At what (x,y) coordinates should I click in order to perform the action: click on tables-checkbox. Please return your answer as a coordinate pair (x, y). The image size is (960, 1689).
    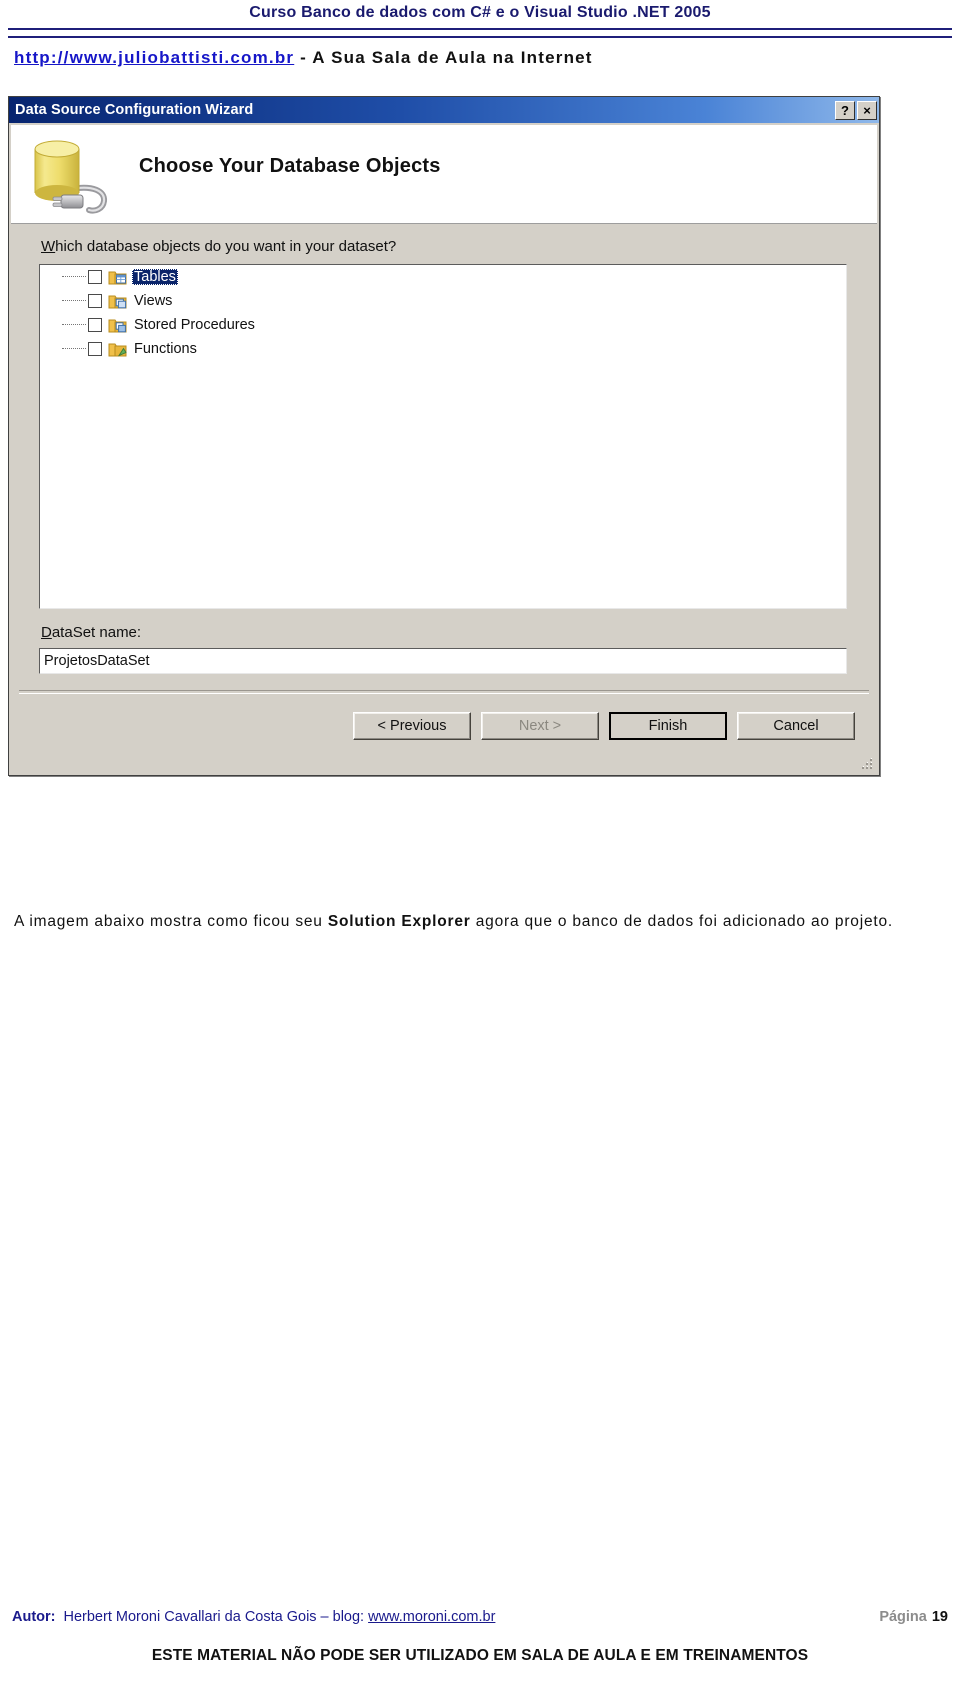
    Looking at the image, I should click on (95, 277).